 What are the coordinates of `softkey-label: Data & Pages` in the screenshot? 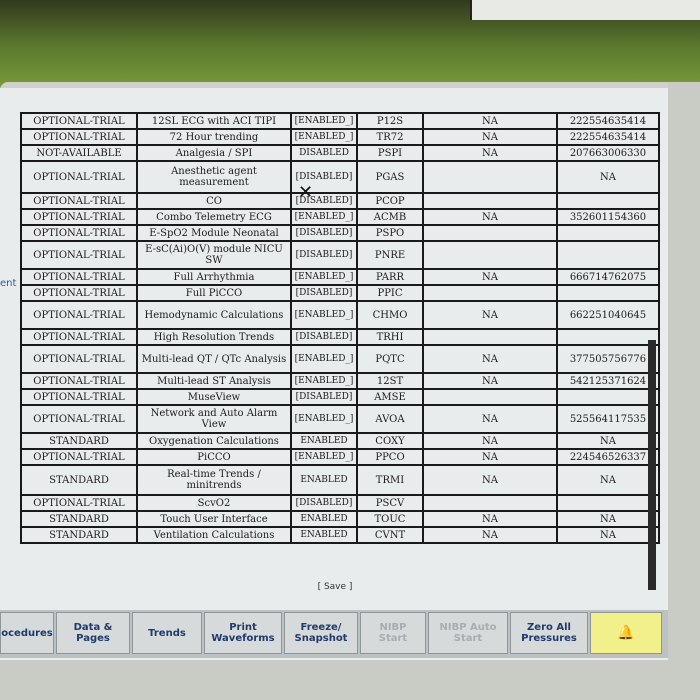 It's located at (93, 633).